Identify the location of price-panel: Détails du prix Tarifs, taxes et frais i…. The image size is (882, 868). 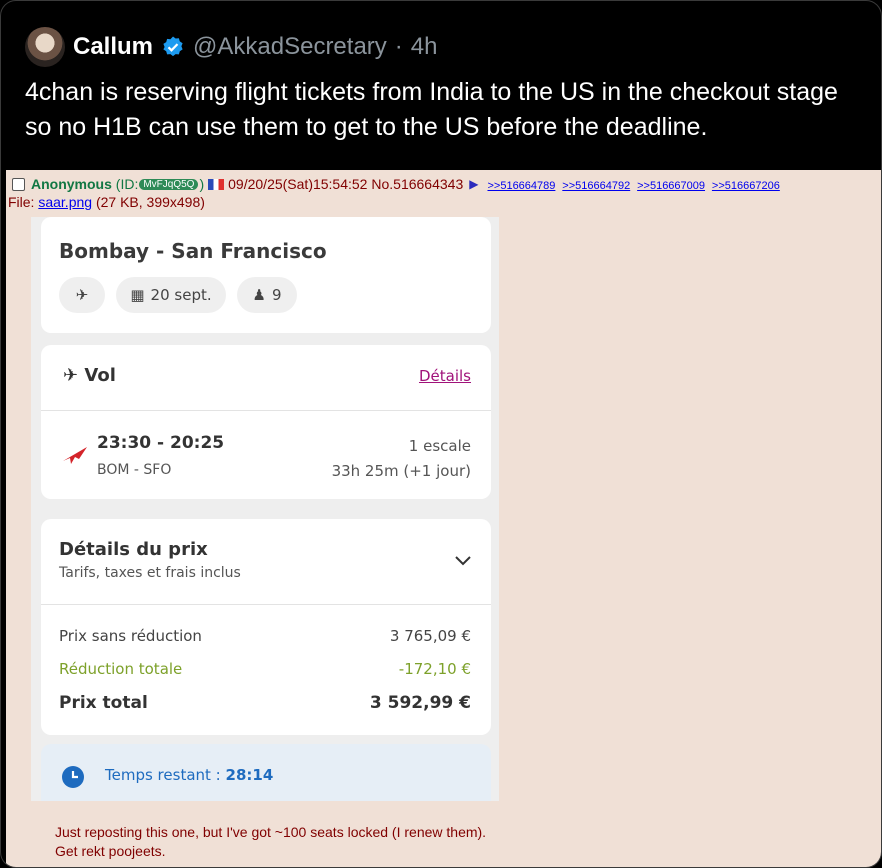
(266, 627).